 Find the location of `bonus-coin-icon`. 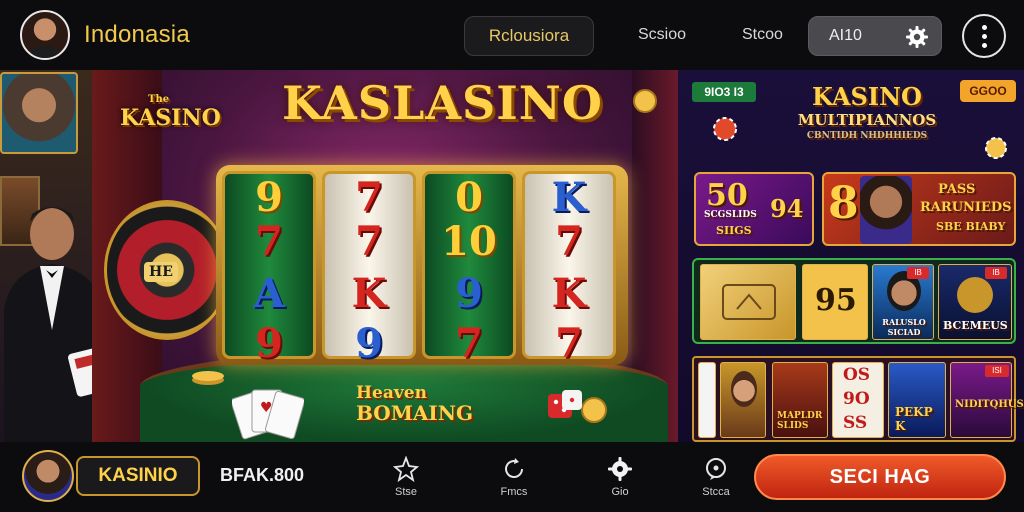

bonus-coin-icon is located at coordinates (975, 295).